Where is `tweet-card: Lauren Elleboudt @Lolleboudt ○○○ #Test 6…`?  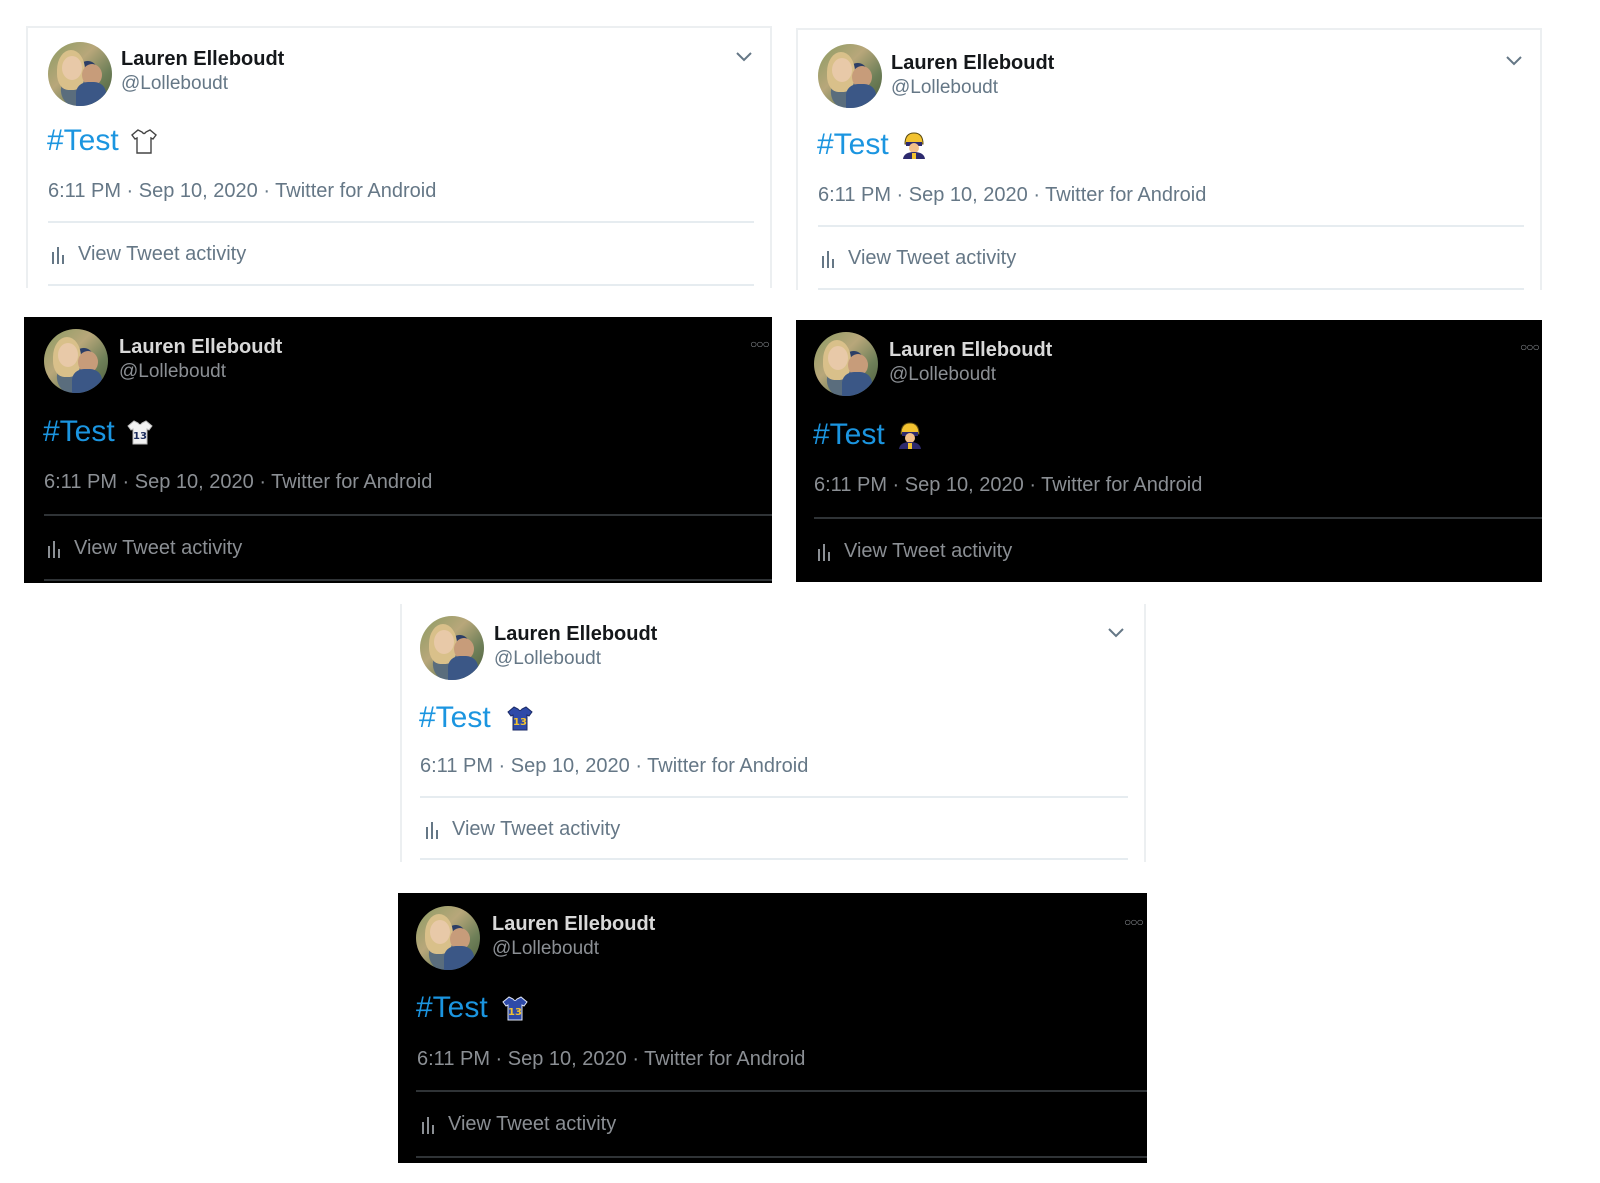 tweet-card: Lauren Elleboudt @Lolleboudt ○○○ #Test 6… is located at coordinates (1169, 451).